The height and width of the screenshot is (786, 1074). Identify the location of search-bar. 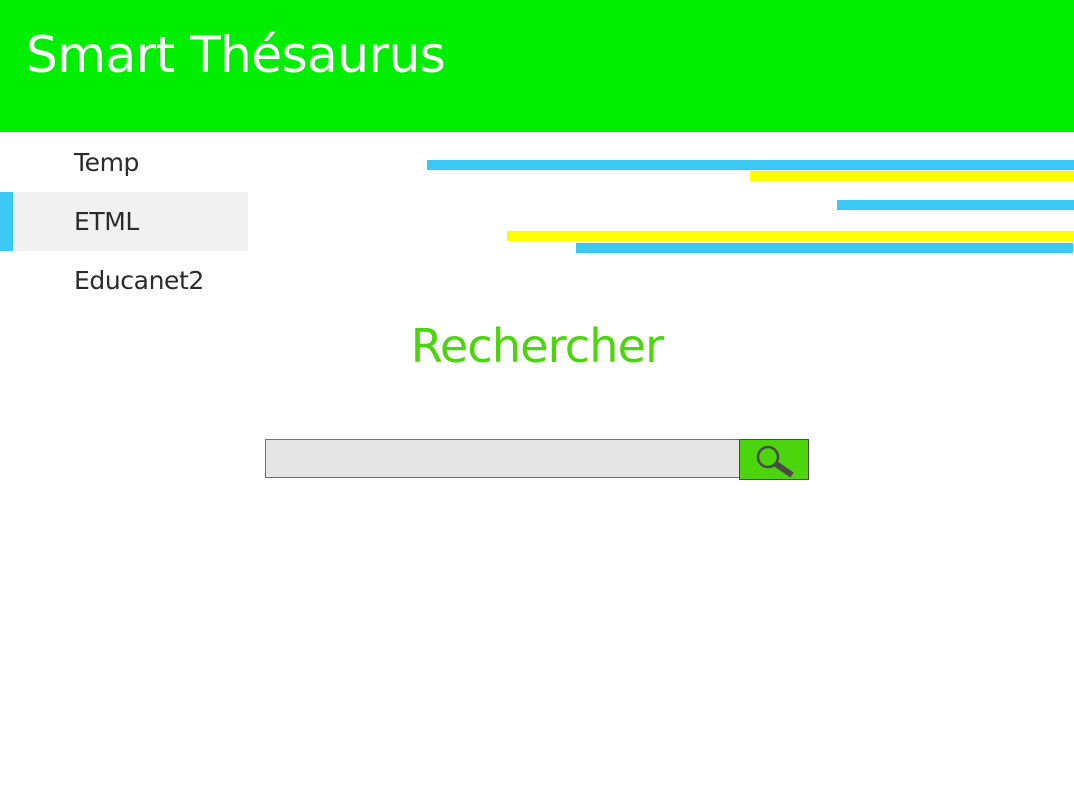
(537, 459).